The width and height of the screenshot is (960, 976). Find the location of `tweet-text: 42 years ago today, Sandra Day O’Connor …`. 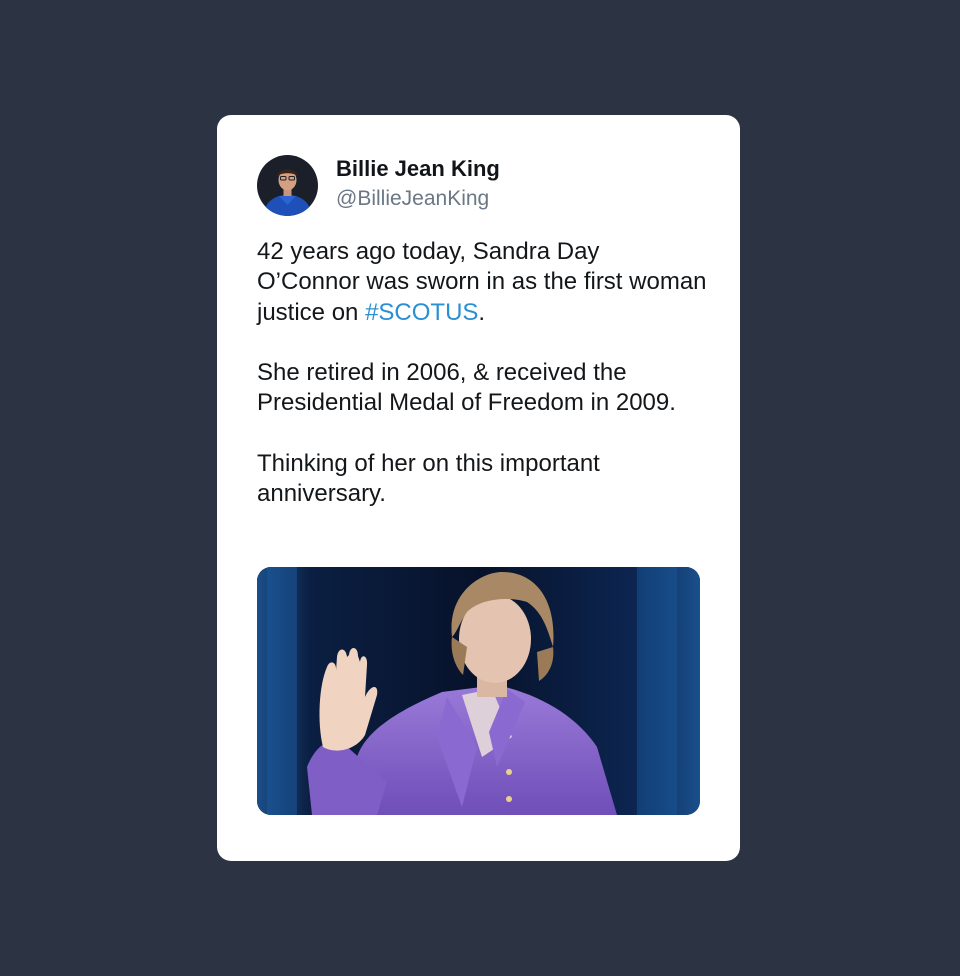

tweet-text: 42 years ago today, Sandra Day O’Connor … is located at coordinates (482, 373).